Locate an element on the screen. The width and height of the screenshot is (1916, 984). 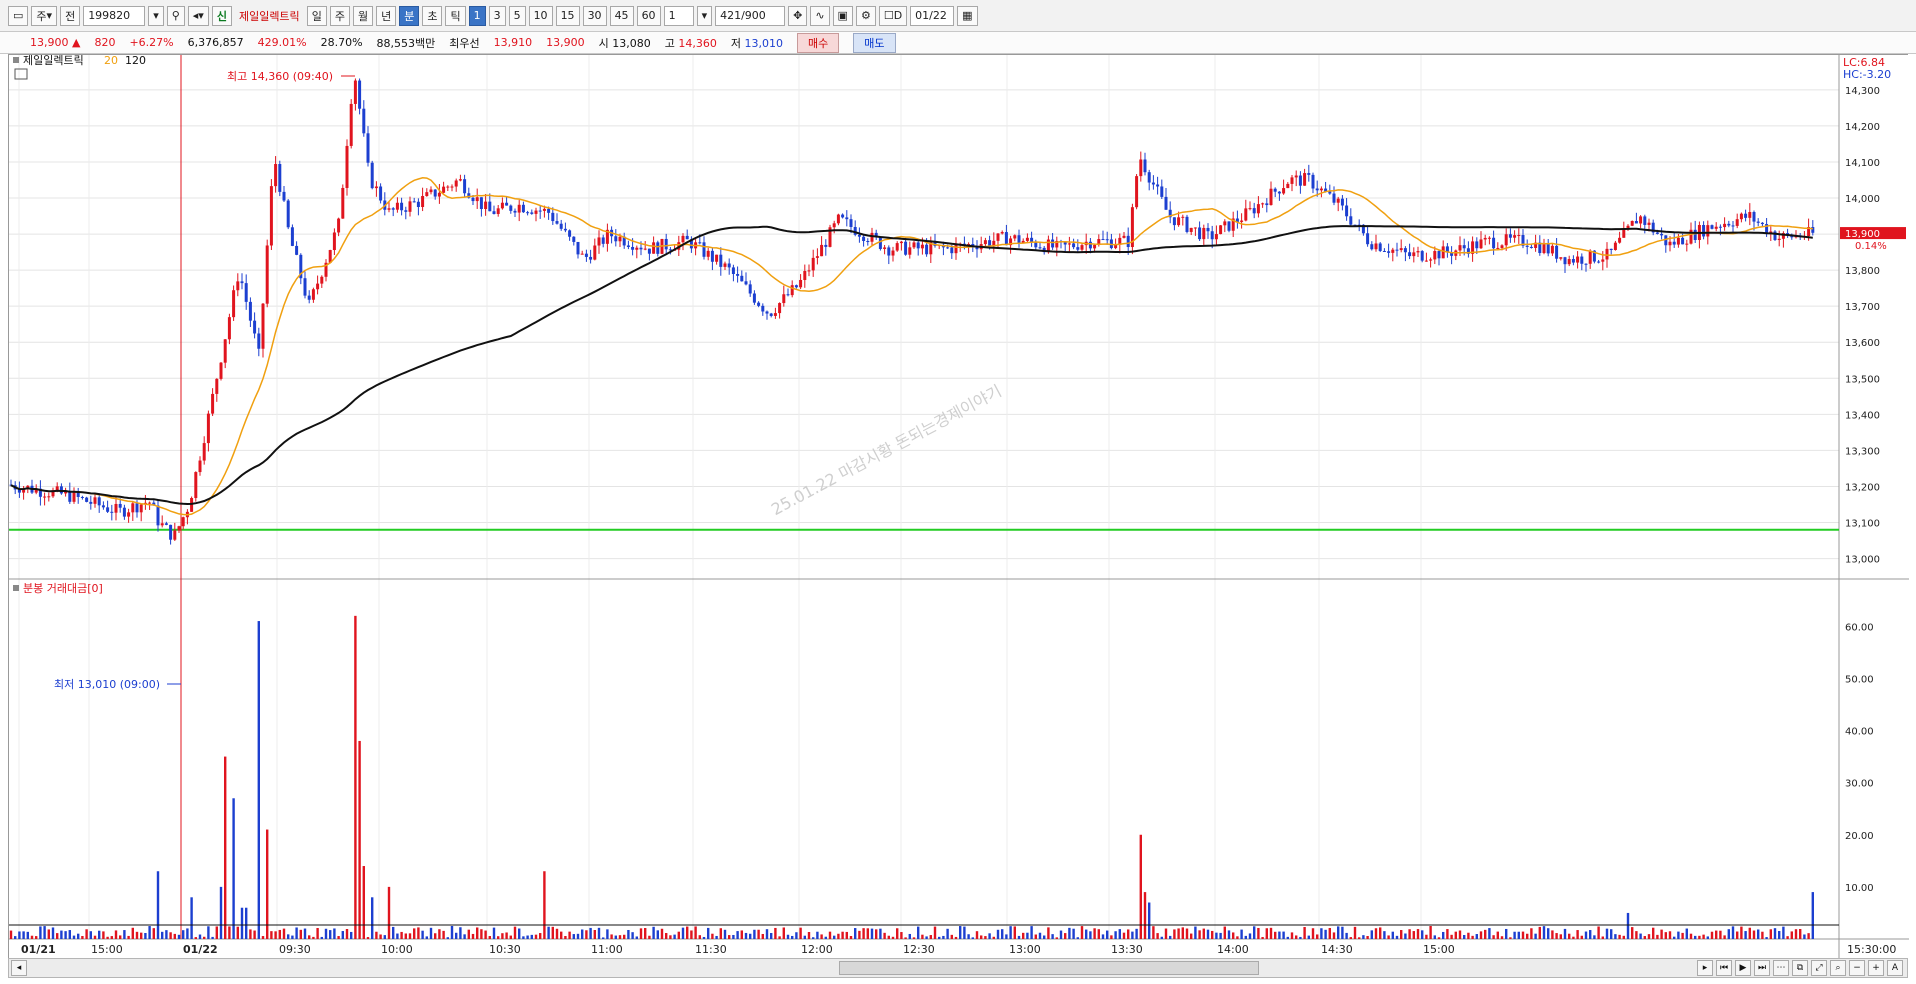
hc-label: HC:-3.20 is located at coordinates (1867, 74).